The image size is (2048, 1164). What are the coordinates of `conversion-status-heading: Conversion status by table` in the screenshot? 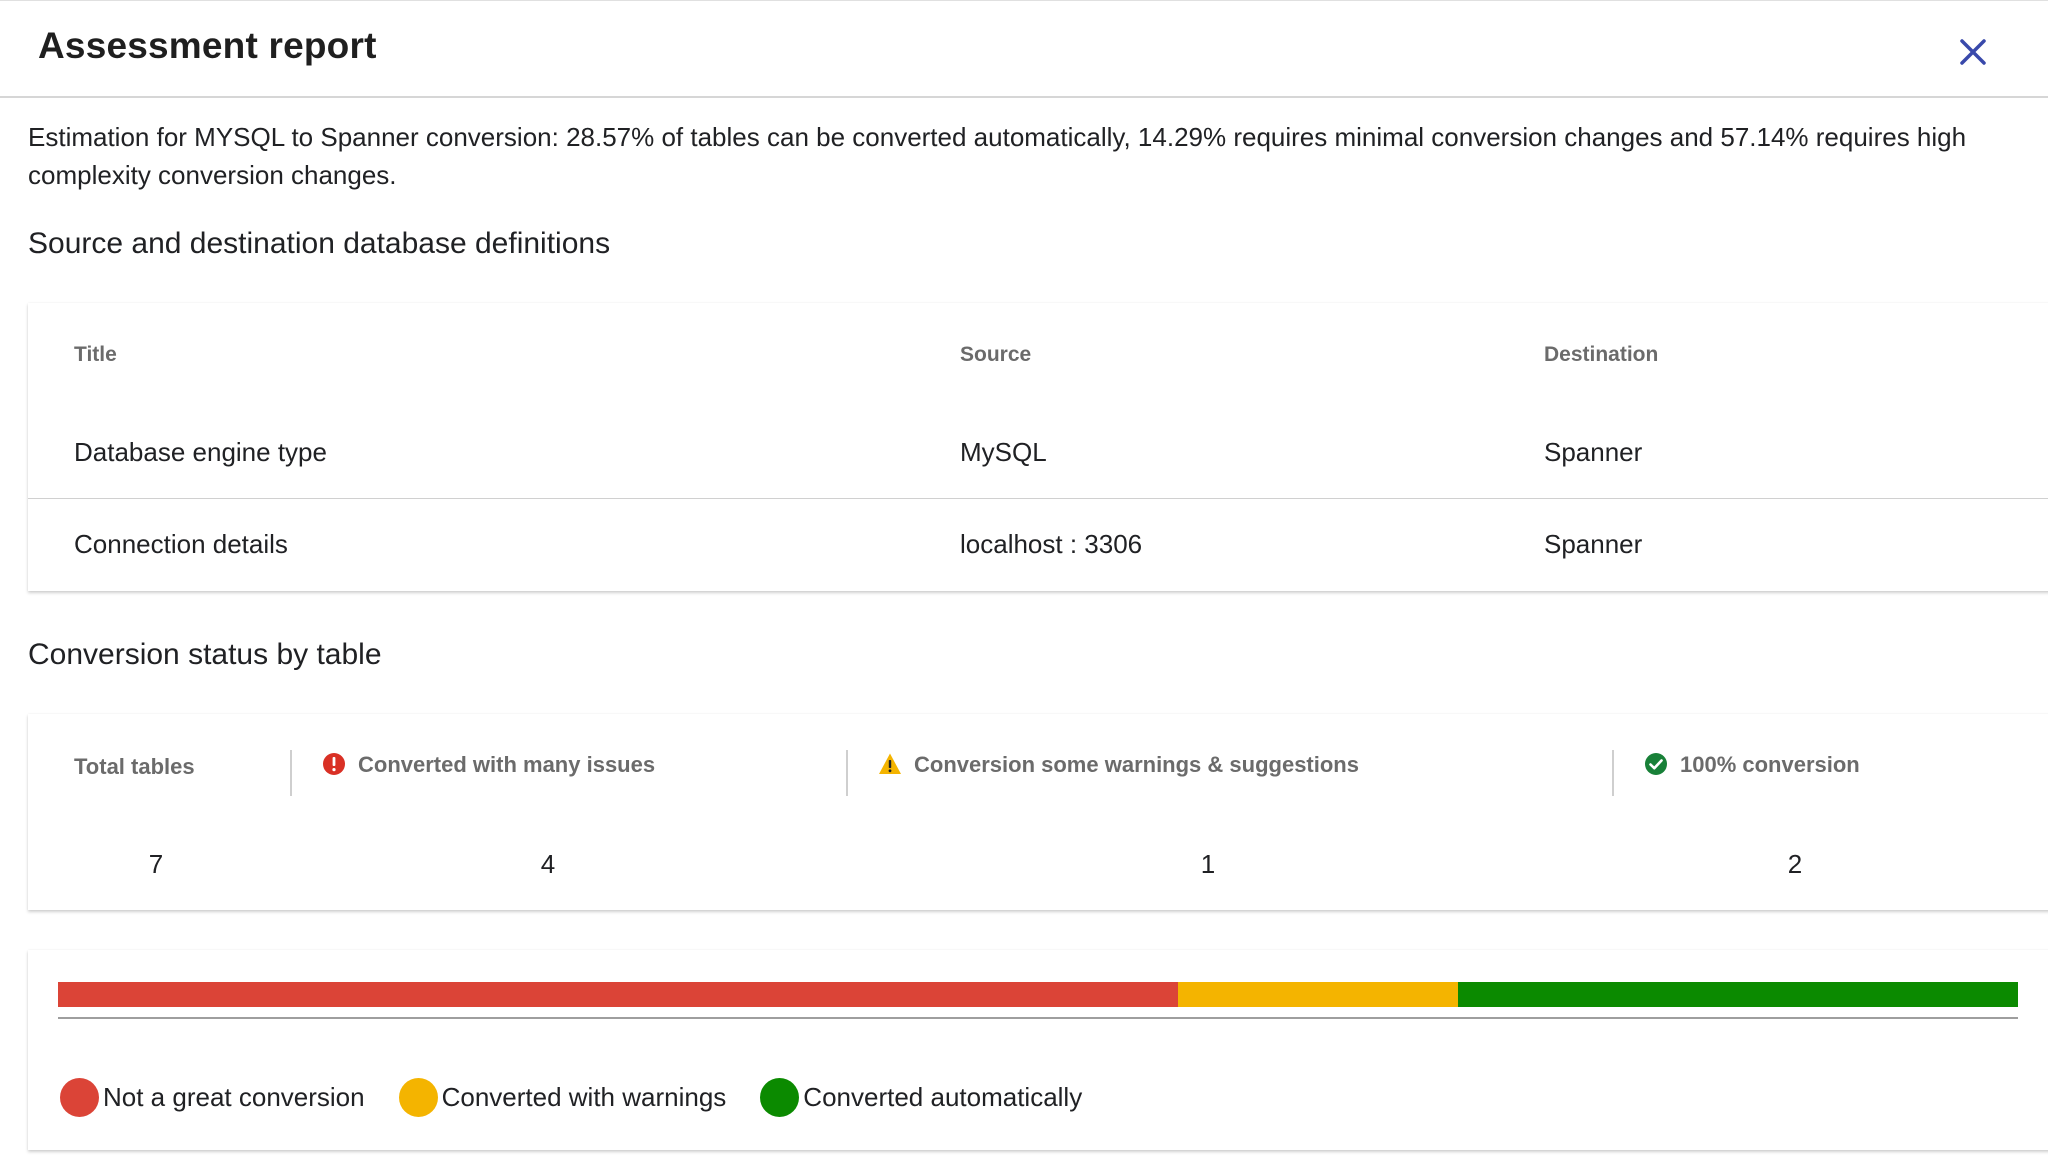 It's located at (205, 654).